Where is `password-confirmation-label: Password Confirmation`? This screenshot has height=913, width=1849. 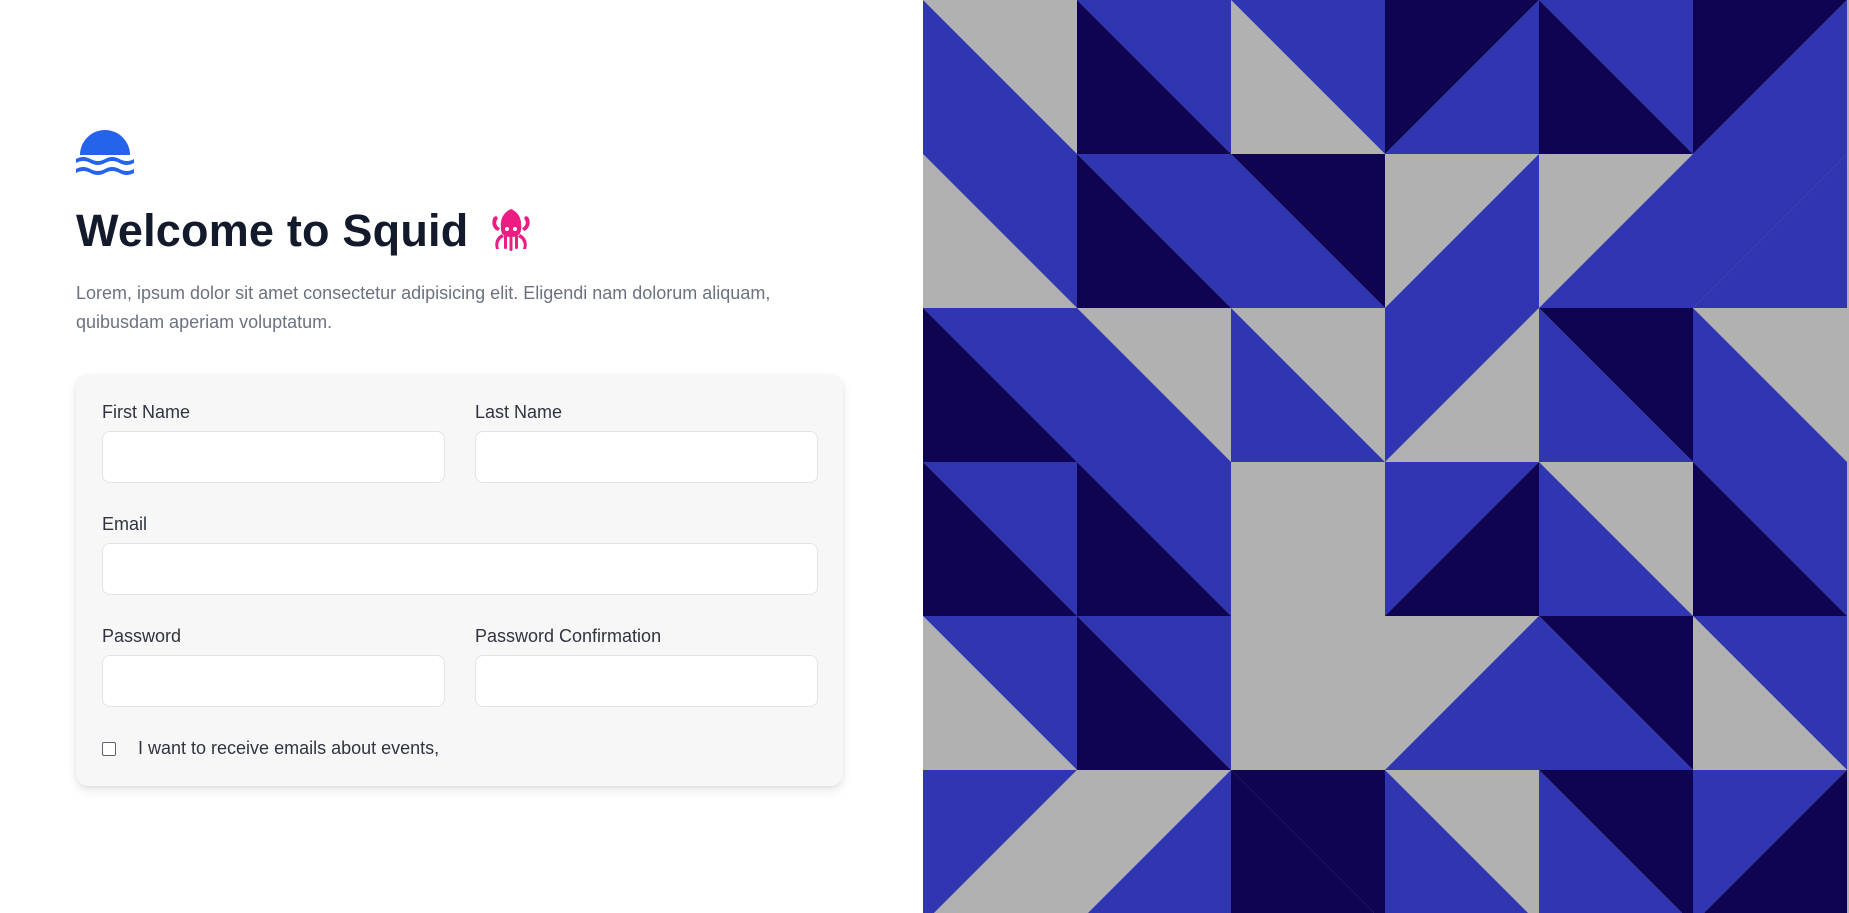
password-confirmation-label: Password Confirmation is located at coordinates (568, 636).